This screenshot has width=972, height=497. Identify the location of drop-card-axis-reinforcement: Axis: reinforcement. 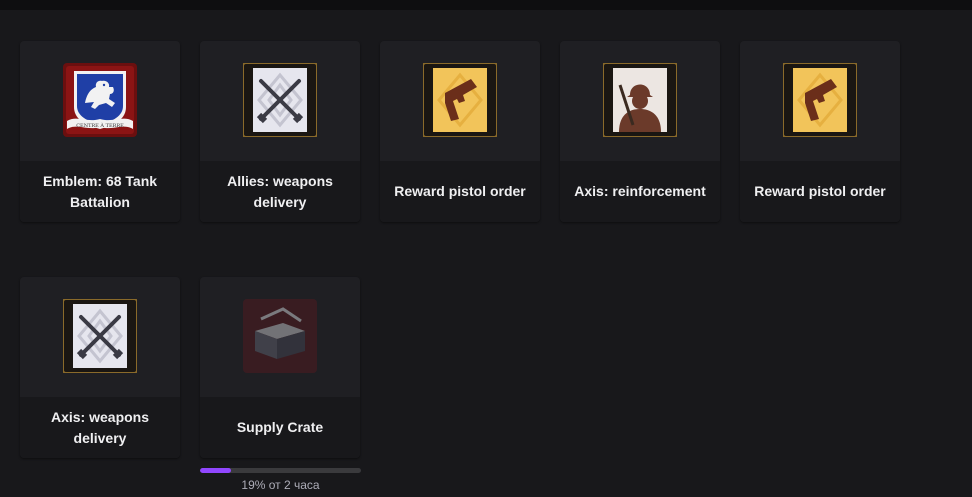
(640, 131).